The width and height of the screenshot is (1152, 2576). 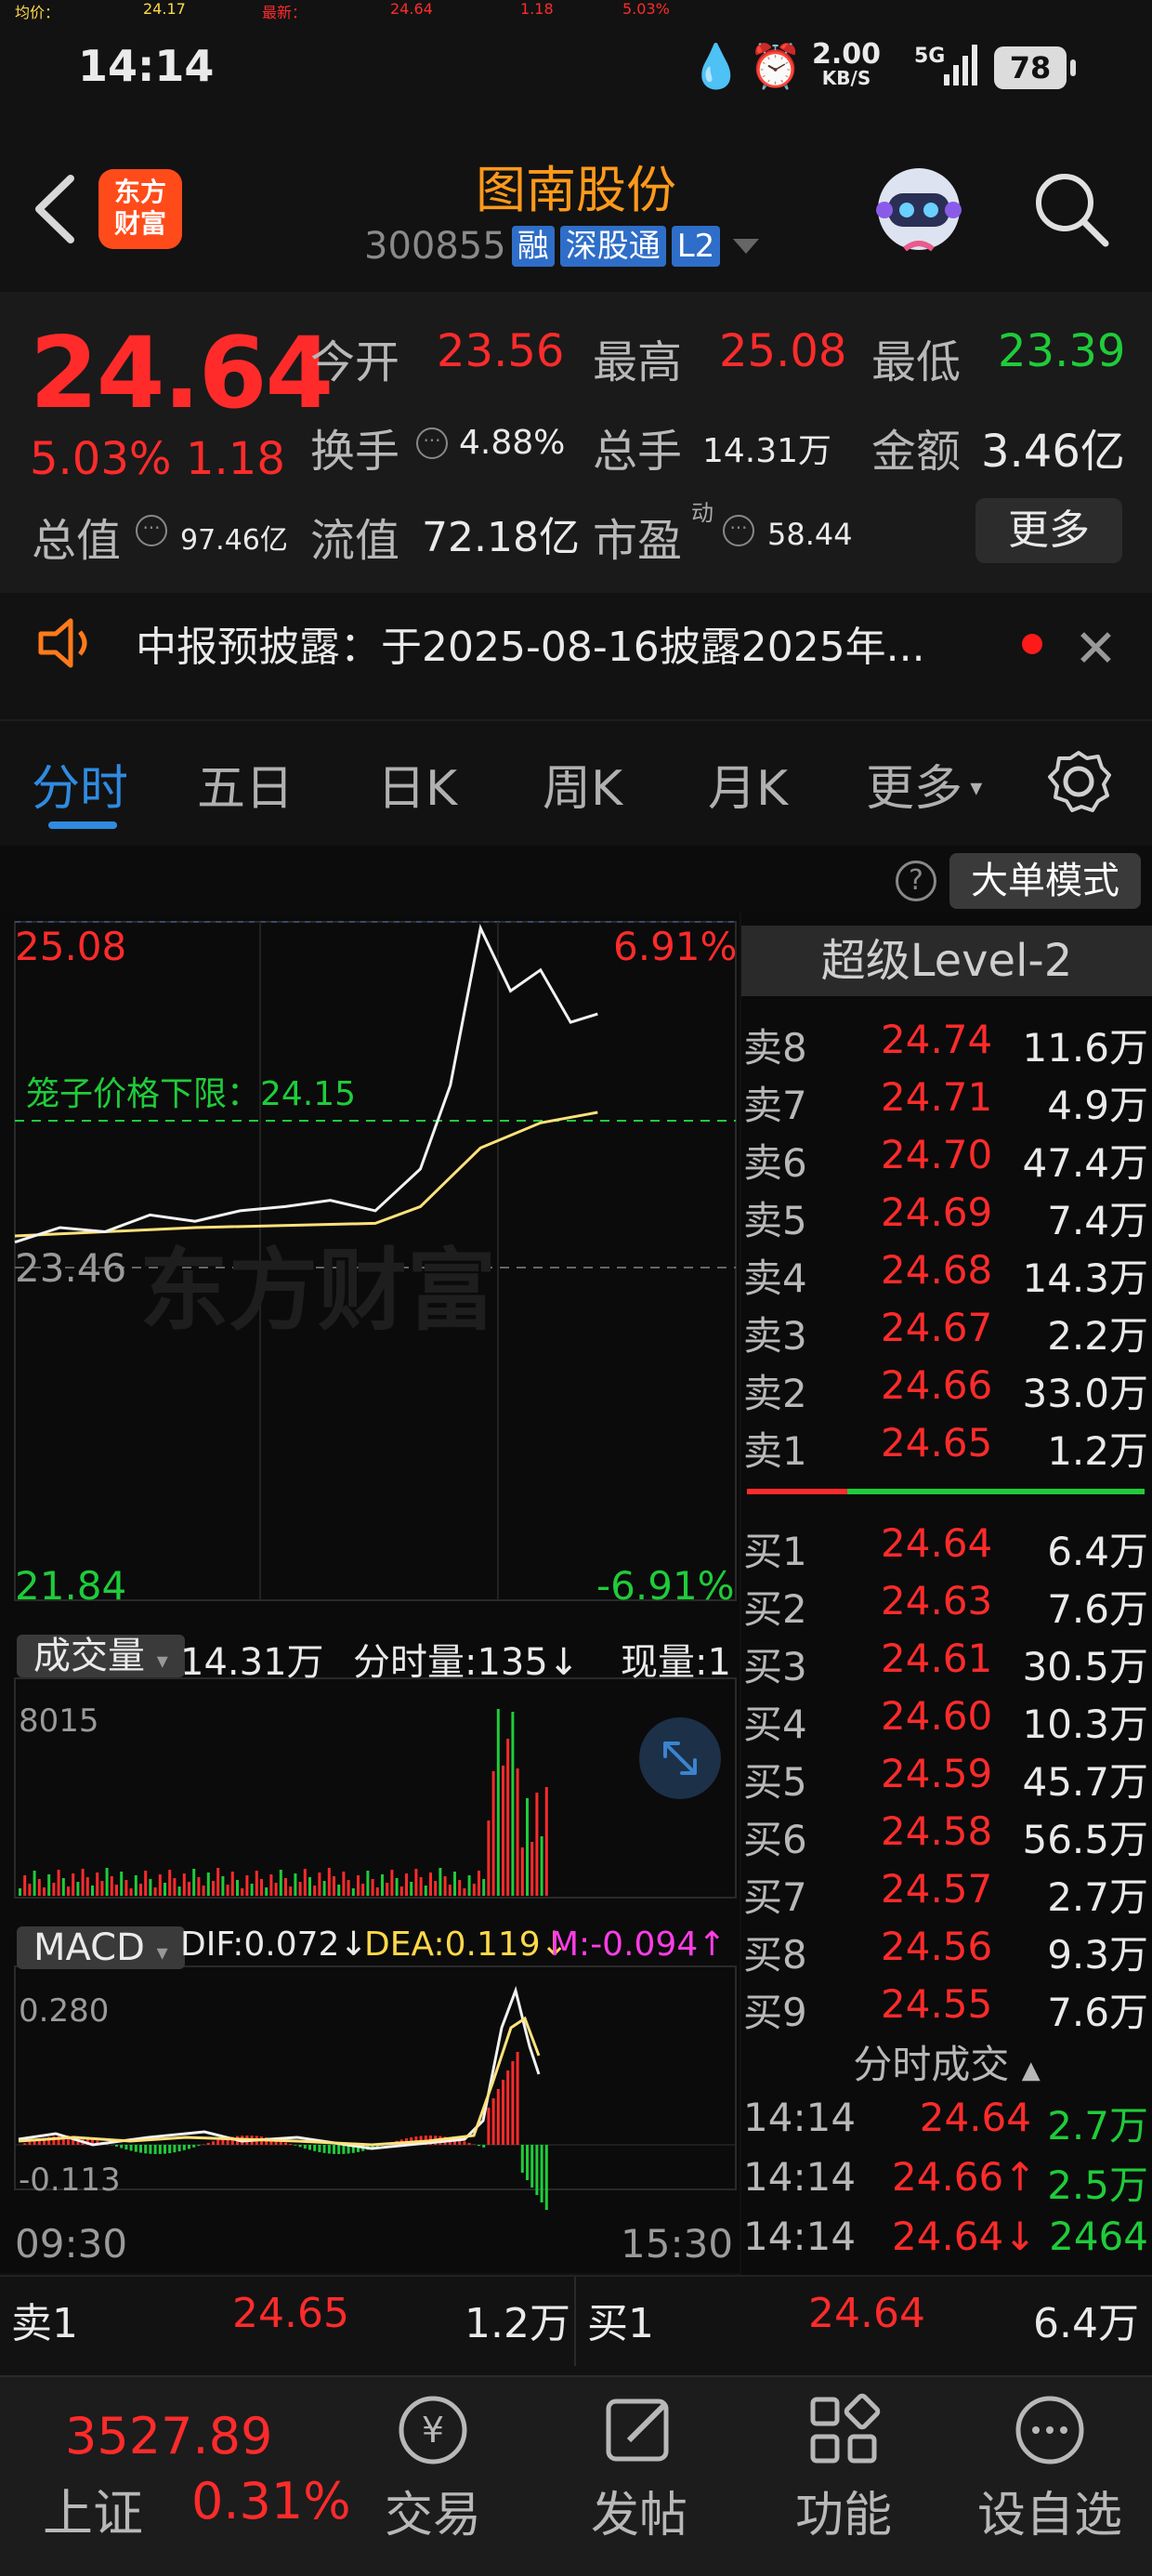 I want to click on water-drop-icon: 💧, so click(x=716, y=66).